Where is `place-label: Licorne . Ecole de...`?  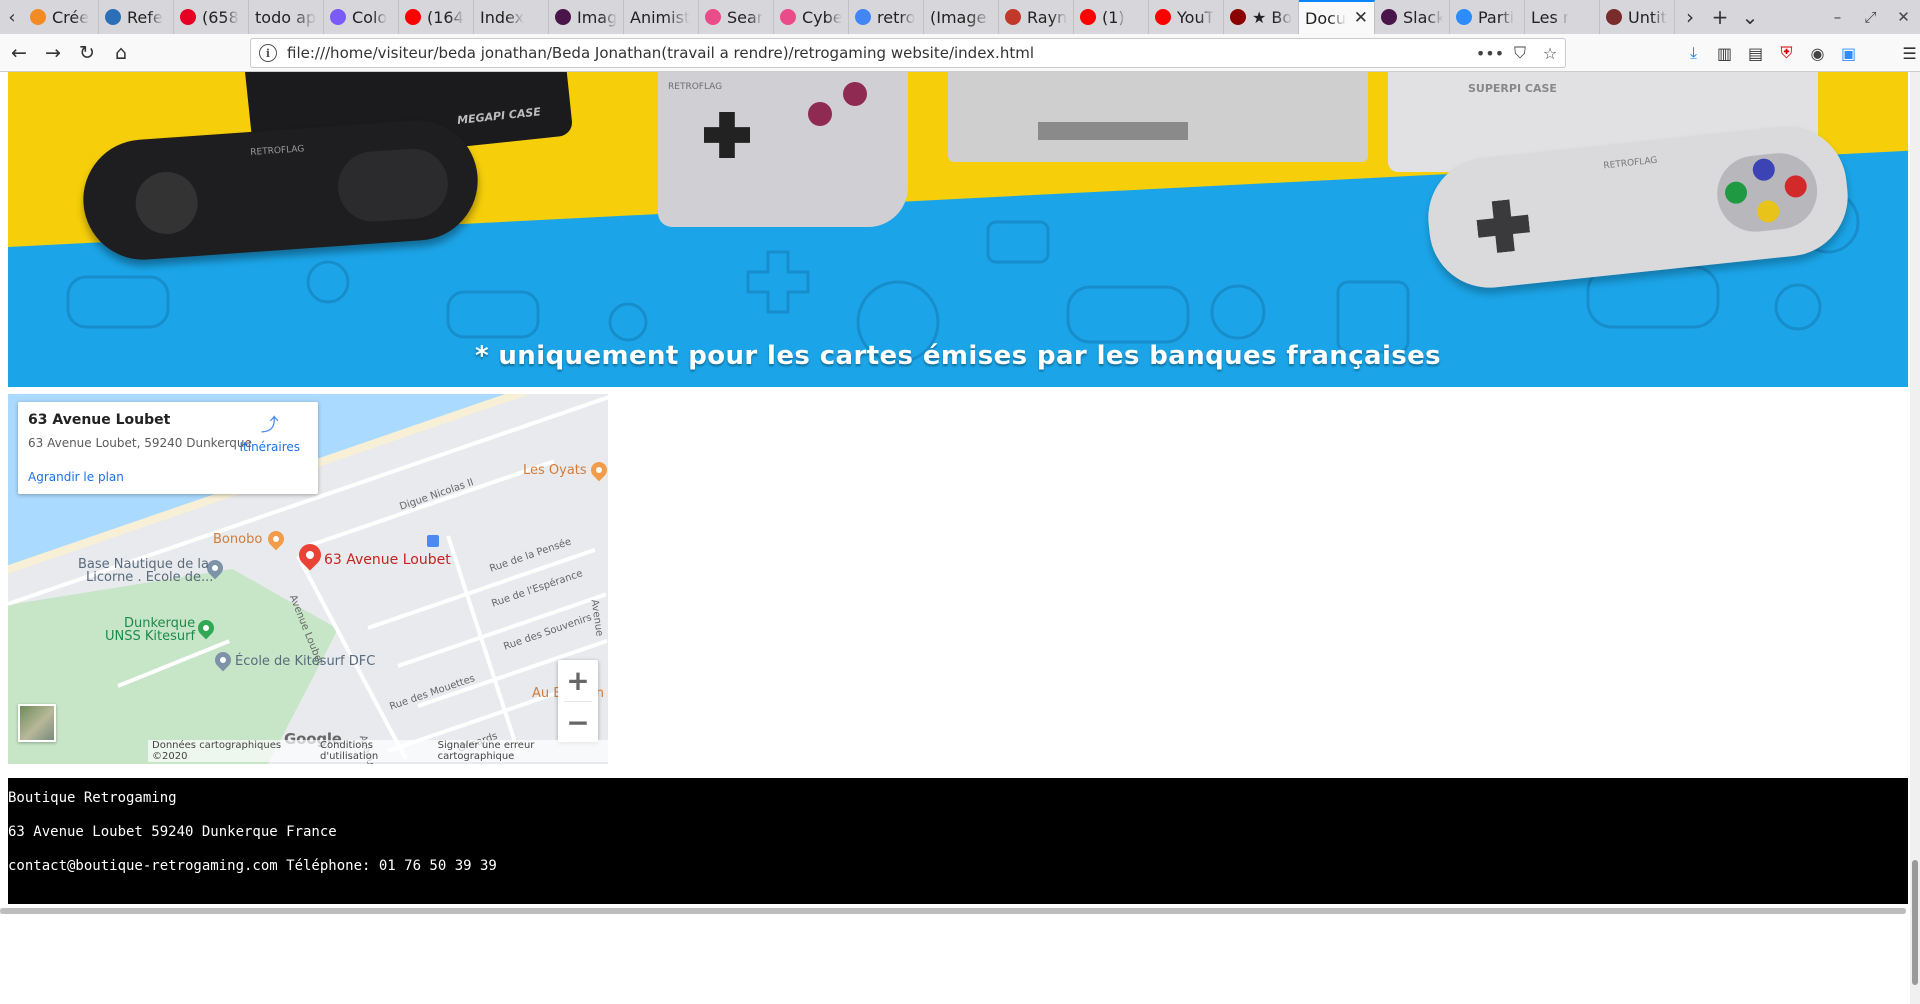 place-label: Licorne . Ecole de... is located at coordinates (149, 577).